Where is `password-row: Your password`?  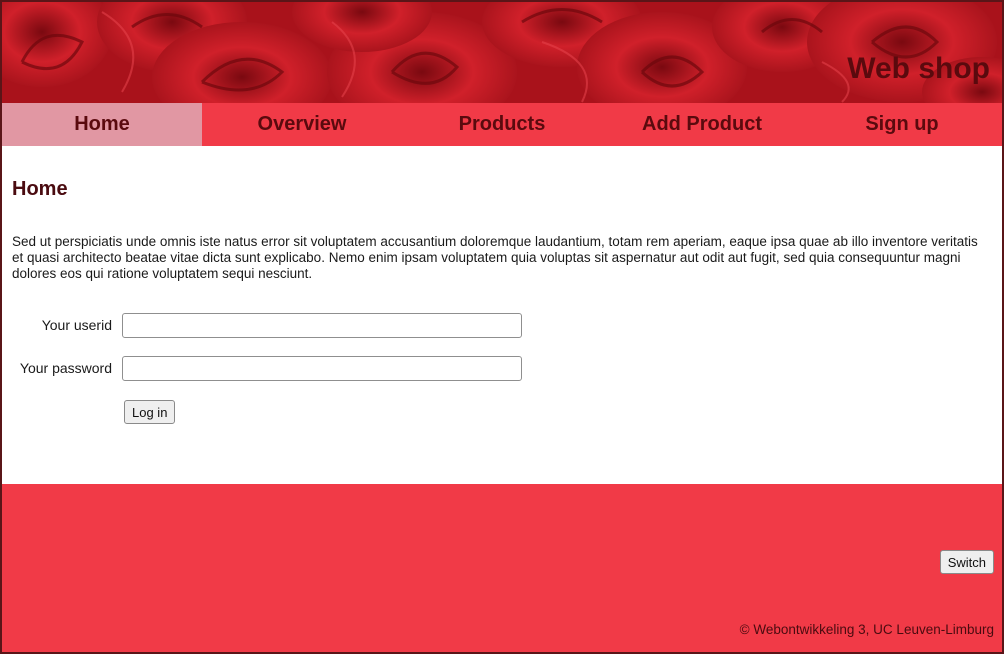 password-row: Your password is located at coordinates (302, 369).